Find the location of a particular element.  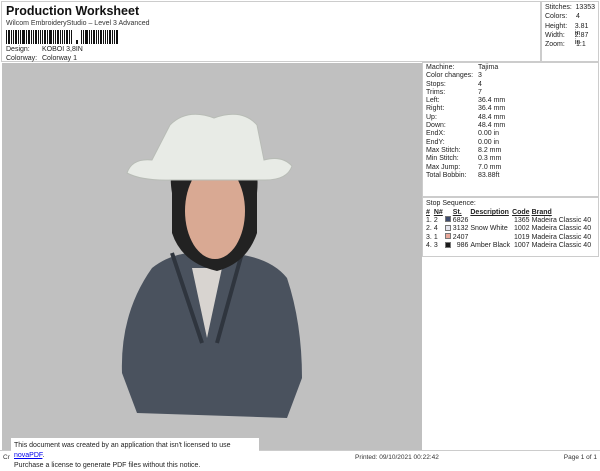

page-number: Page 1 of 1 is located at coordinates (580, 457).